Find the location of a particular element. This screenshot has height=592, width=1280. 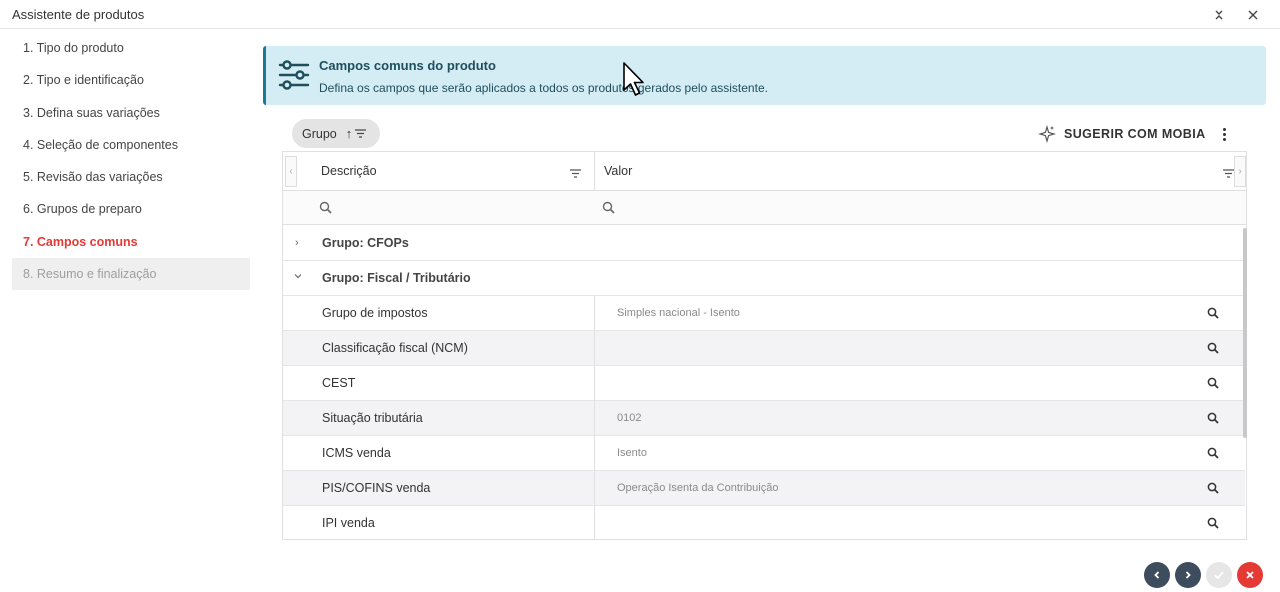

sort-ascending-icon: ↑ is located at coordinates (349, 133).